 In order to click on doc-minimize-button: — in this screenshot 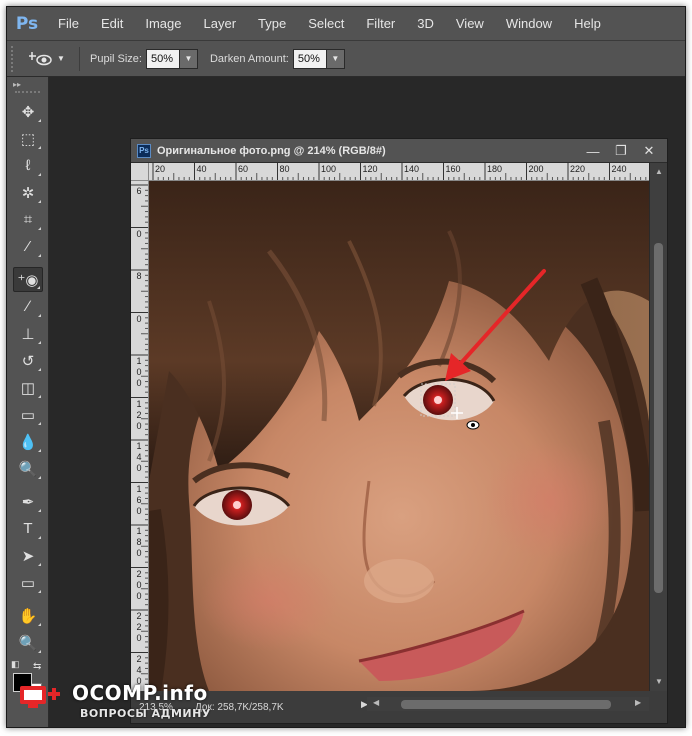, I will do `click(593, 151)`.